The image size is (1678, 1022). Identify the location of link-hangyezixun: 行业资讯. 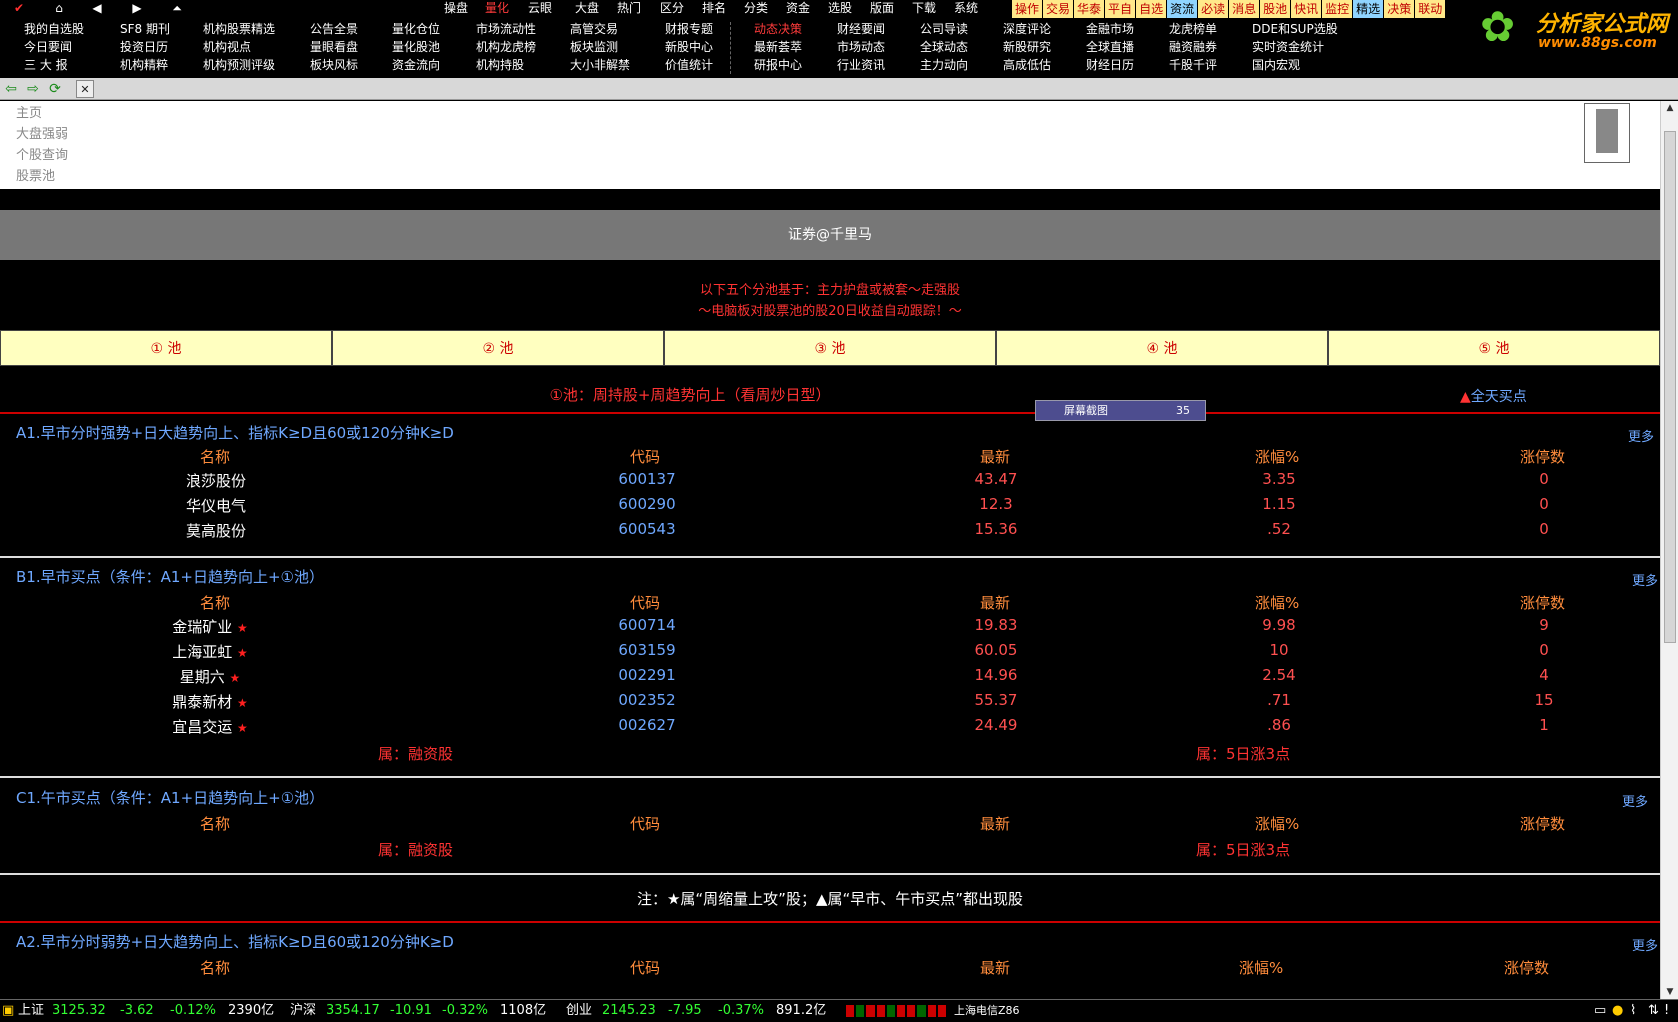
(861, 65).